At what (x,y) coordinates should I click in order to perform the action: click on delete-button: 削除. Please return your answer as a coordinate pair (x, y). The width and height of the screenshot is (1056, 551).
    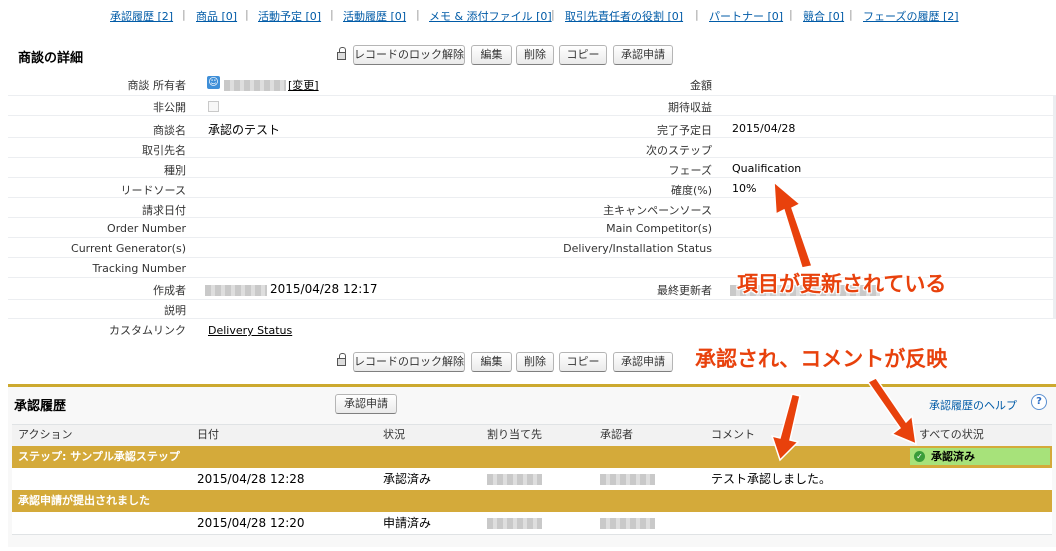
    Looking at the image, I should click on (535, 55).